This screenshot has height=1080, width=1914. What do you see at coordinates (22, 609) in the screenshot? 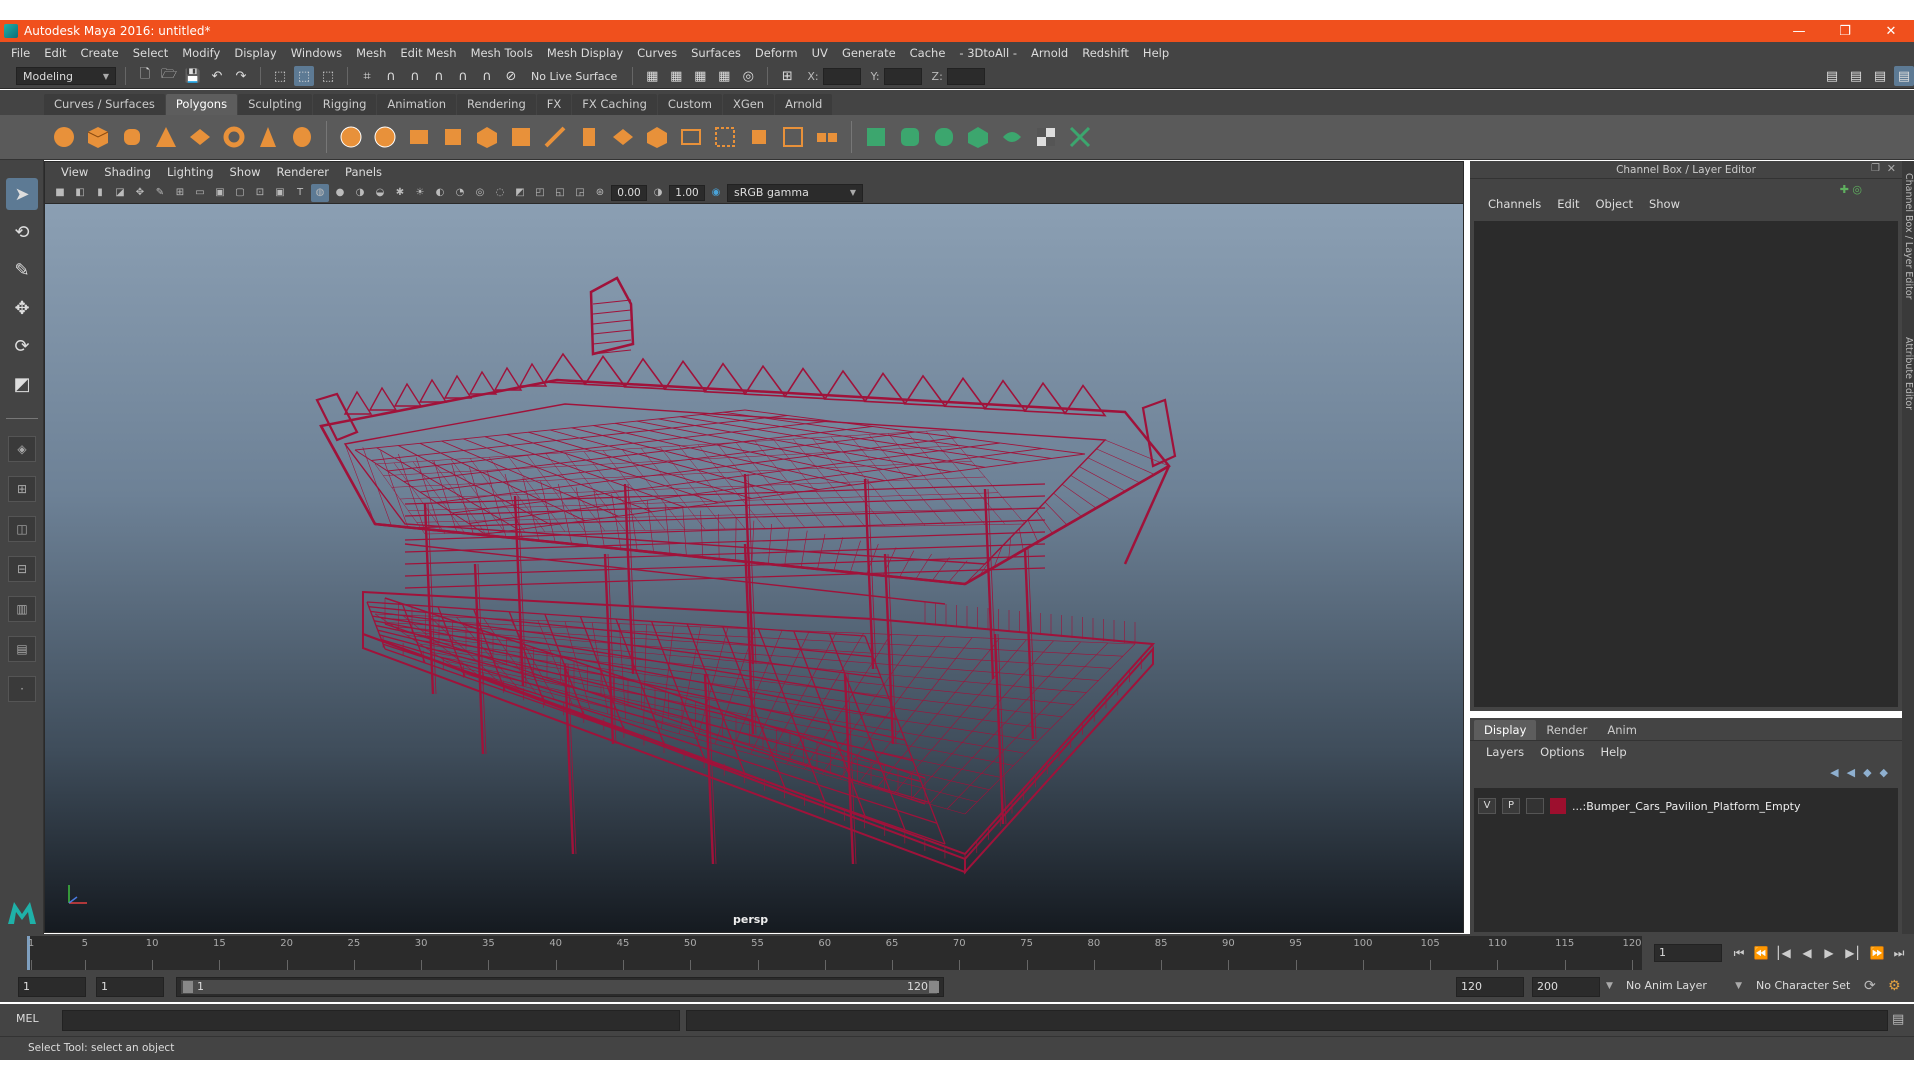
I see `graph-editor-layout-icon: ▥` at bounding box center [22, 609].